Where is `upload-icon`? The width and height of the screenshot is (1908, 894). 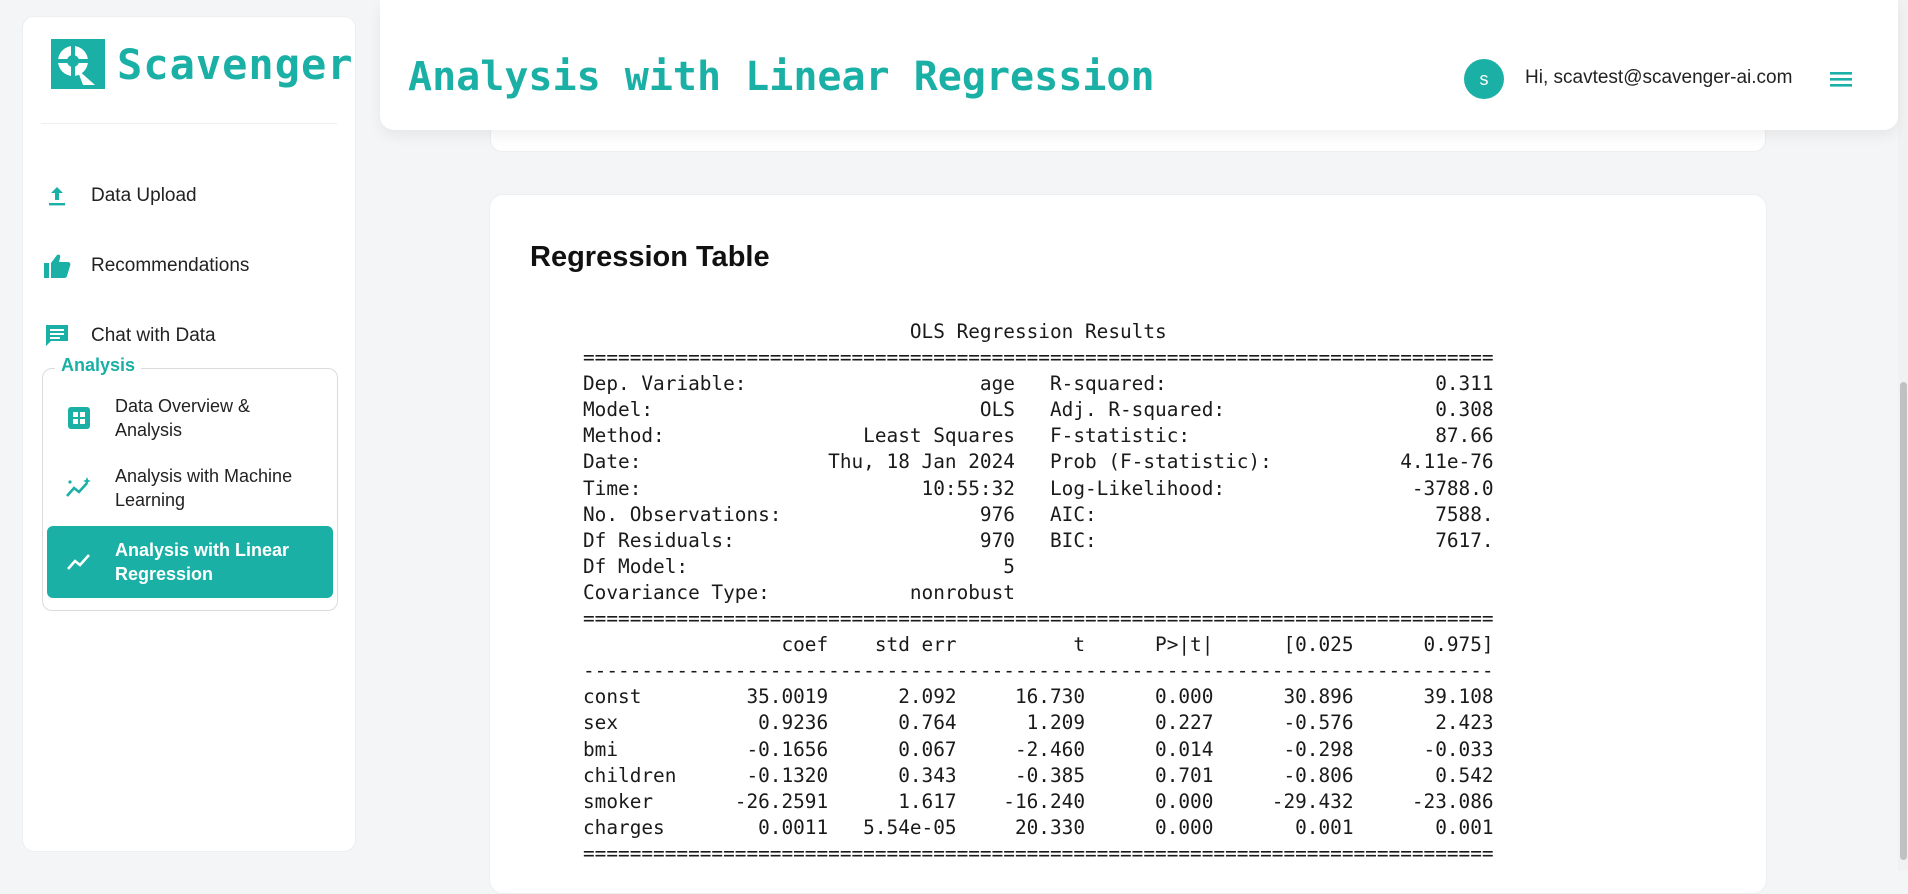
upload-icon is located at coordinates (57, 196).